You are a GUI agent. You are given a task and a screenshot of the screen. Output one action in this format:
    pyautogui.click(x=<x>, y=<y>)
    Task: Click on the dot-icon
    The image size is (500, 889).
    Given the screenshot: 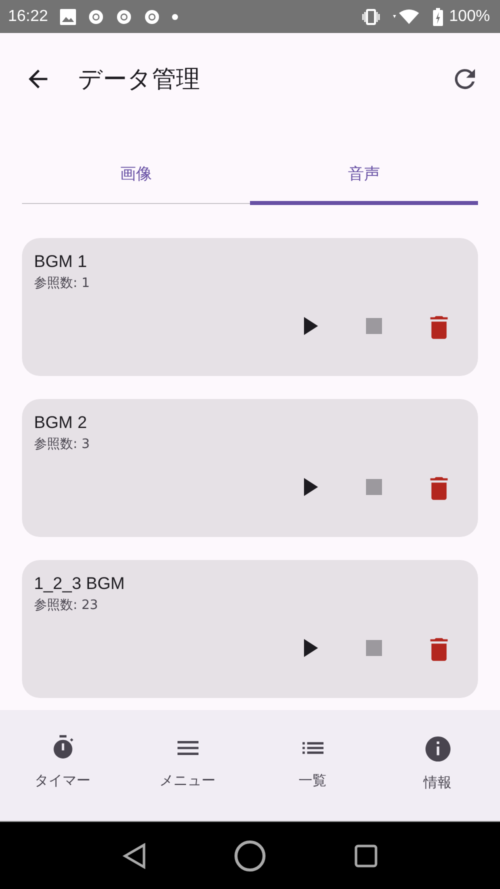 What is the action you would take?
    pyautogui.click(x=175, y=17)
    